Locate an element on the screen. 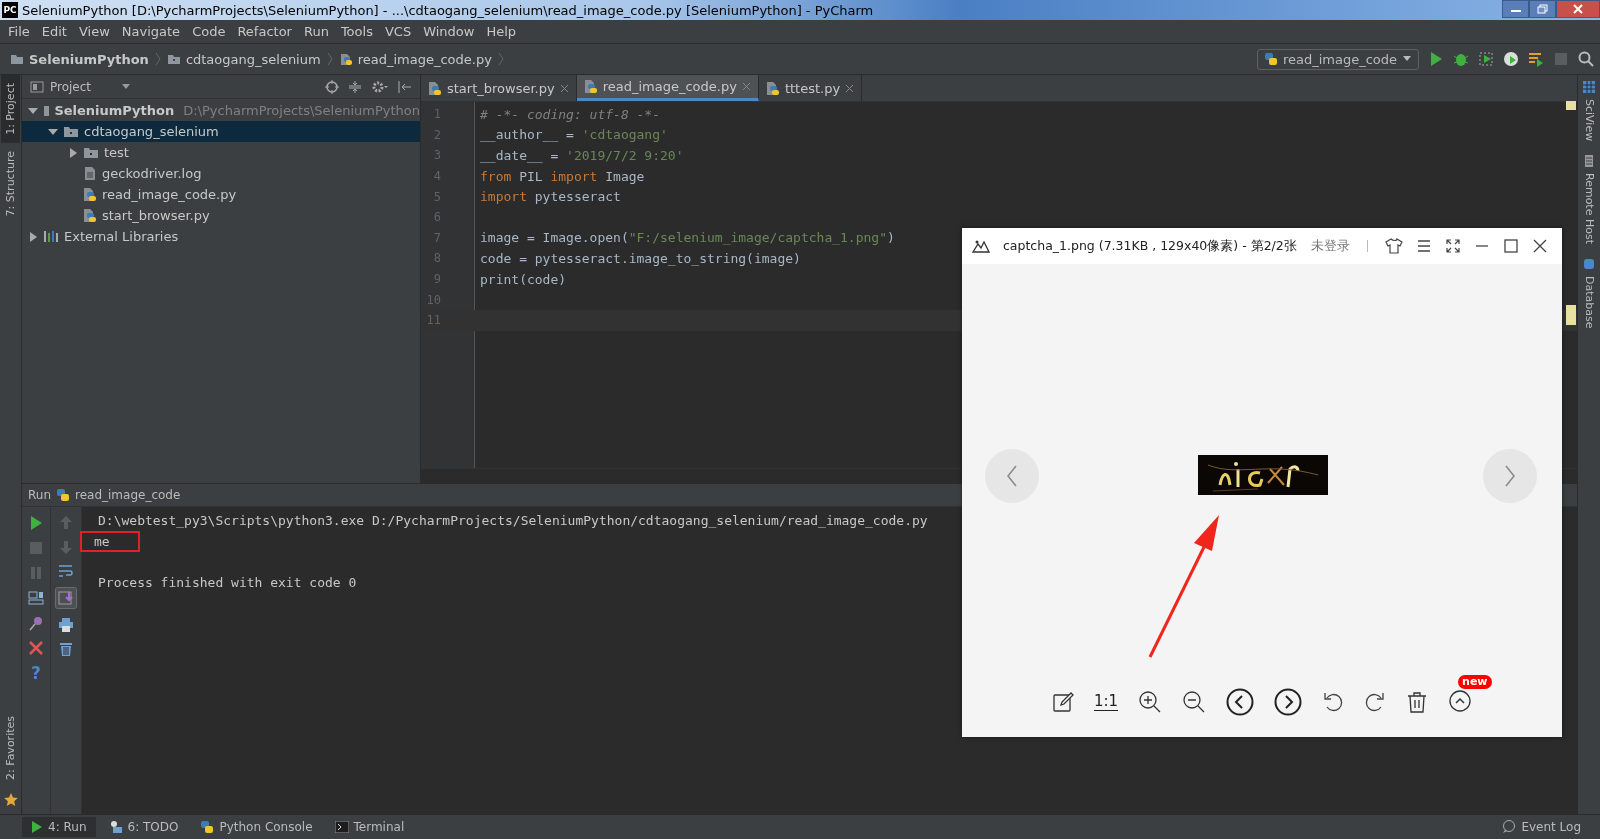 The image size is (1600, 839). actual-size-button: 1:1 is located at coordinates (1106, 702).